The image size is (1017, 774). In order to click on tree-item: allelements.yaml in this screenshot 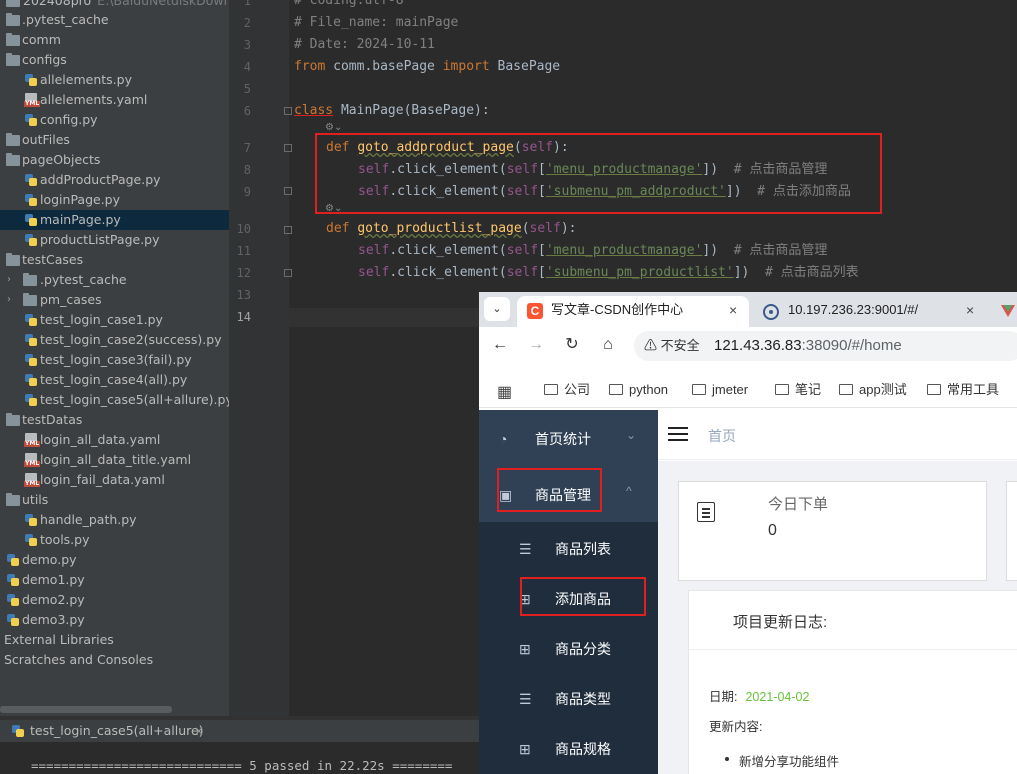, I will do `click(114, 100)`.